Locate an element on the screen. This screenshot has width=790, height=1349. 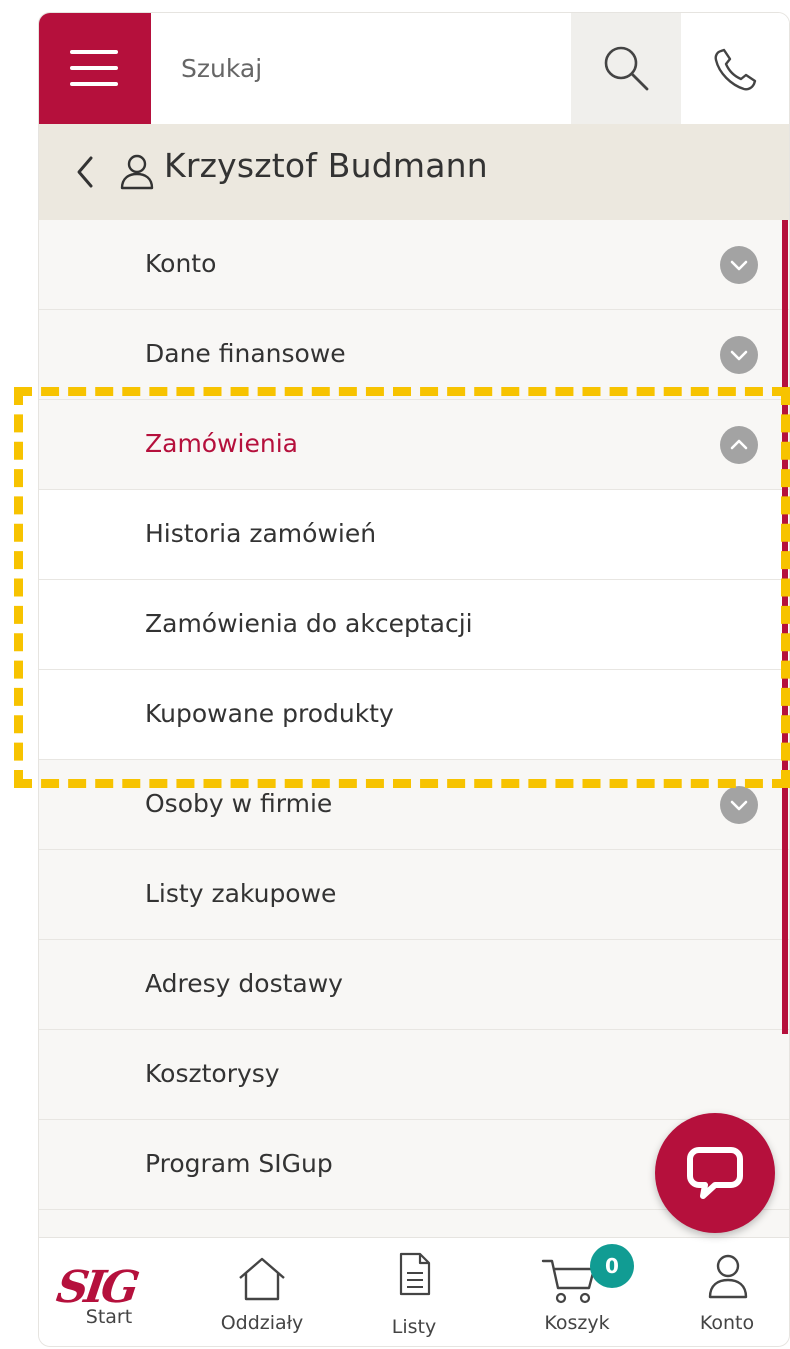
menu-item-dane-finansowe: Dane finansowe is located at coordinates (414, 355).